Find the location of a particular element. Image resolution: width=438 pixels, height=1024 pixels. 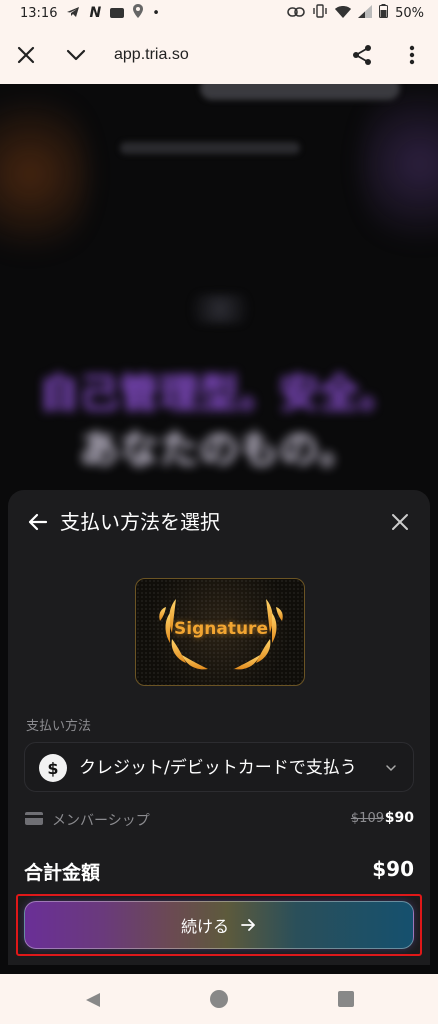

bg-pill is located at coordinates (300, 92).